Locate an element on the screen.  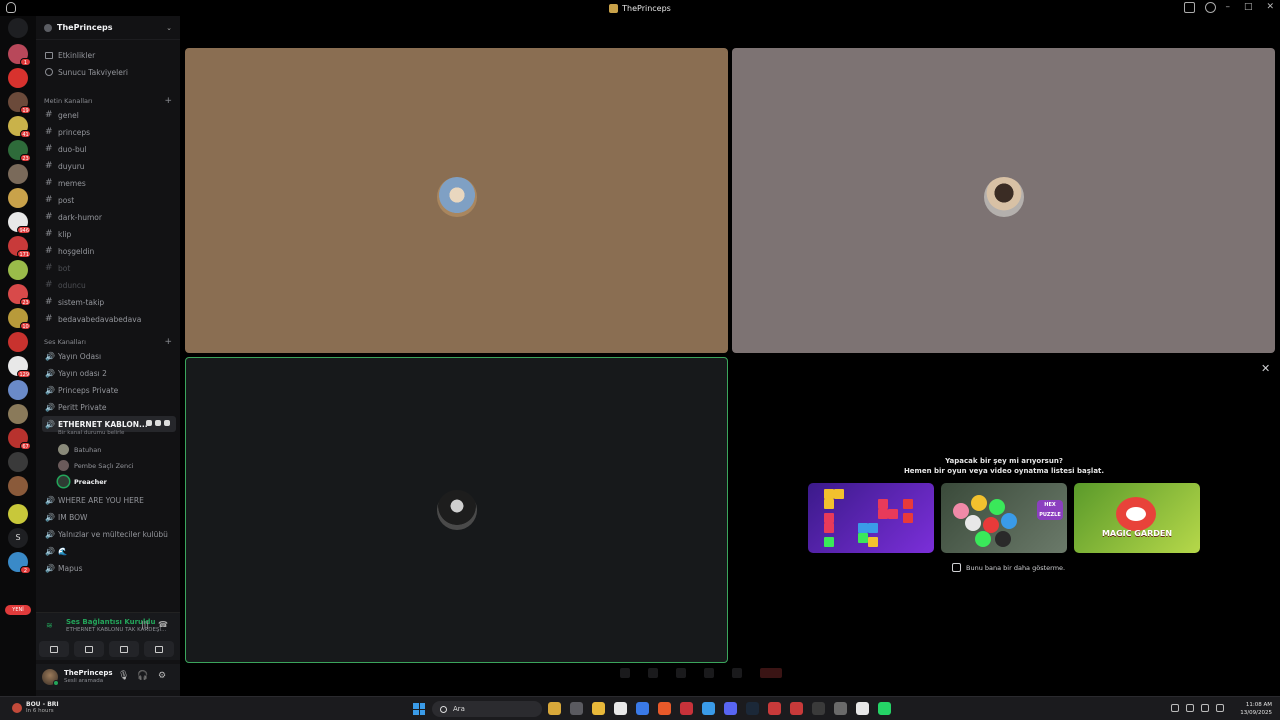
leave-call-button is located at coordinates (771, 673).